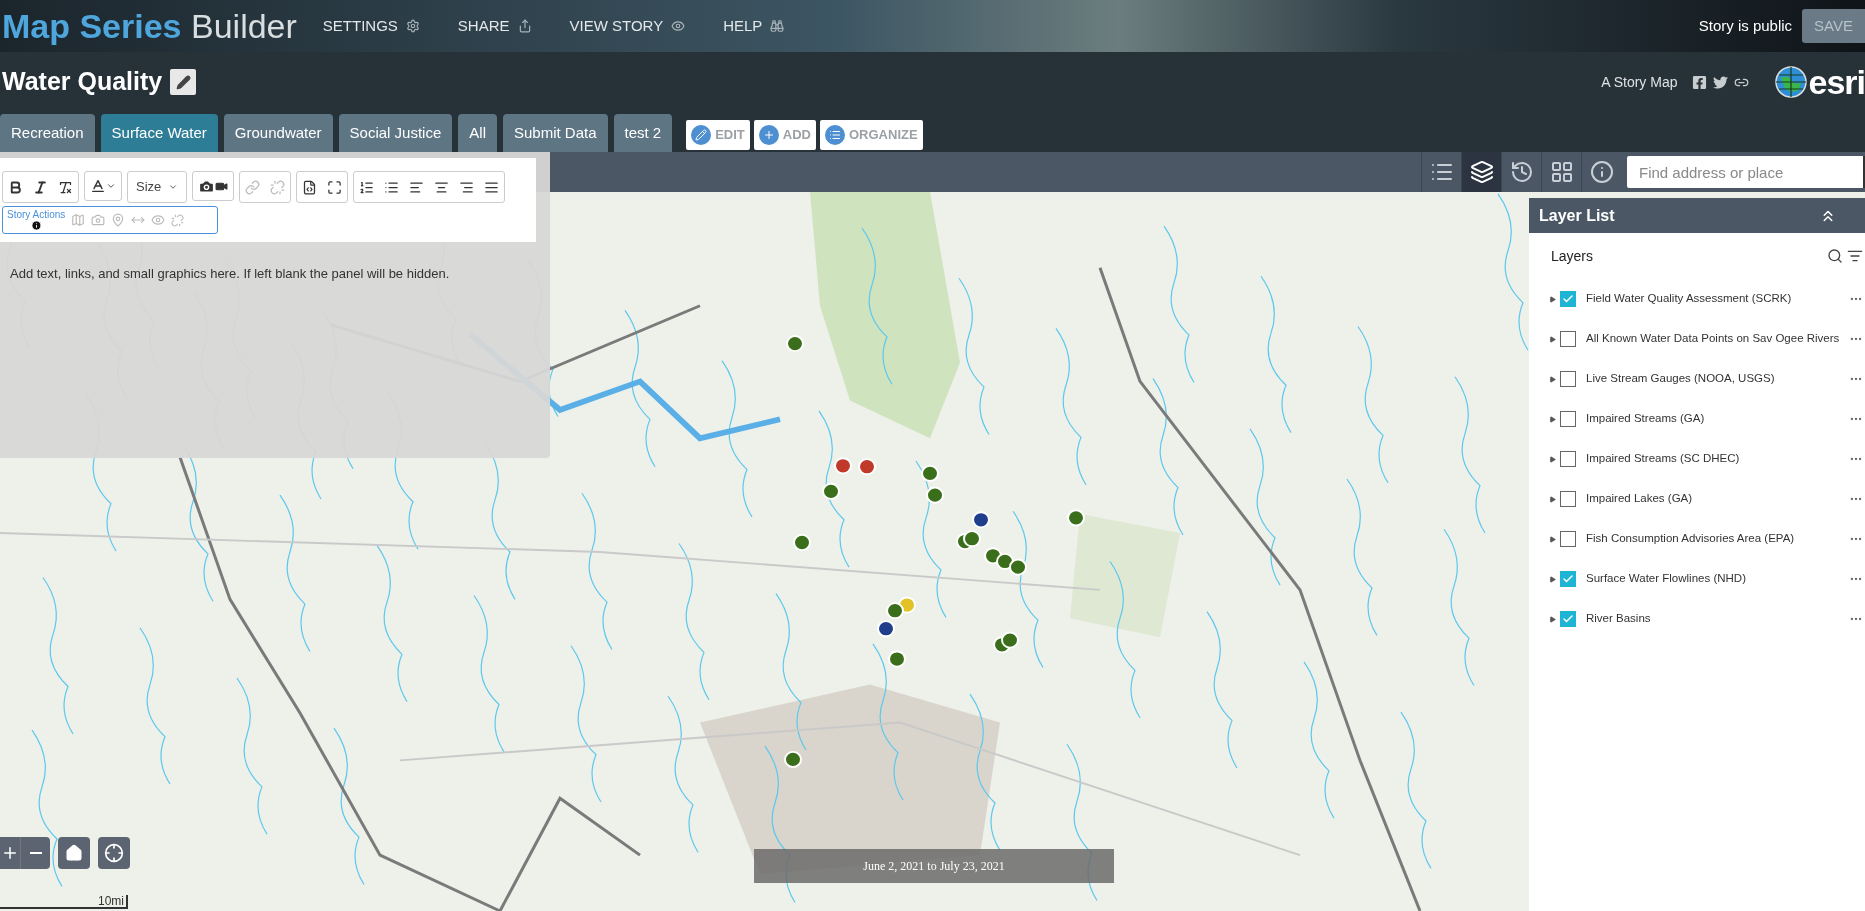 This screenshot has height=911, width=1865. I want to click on story-tab: Groundwater, so click(278, 133).